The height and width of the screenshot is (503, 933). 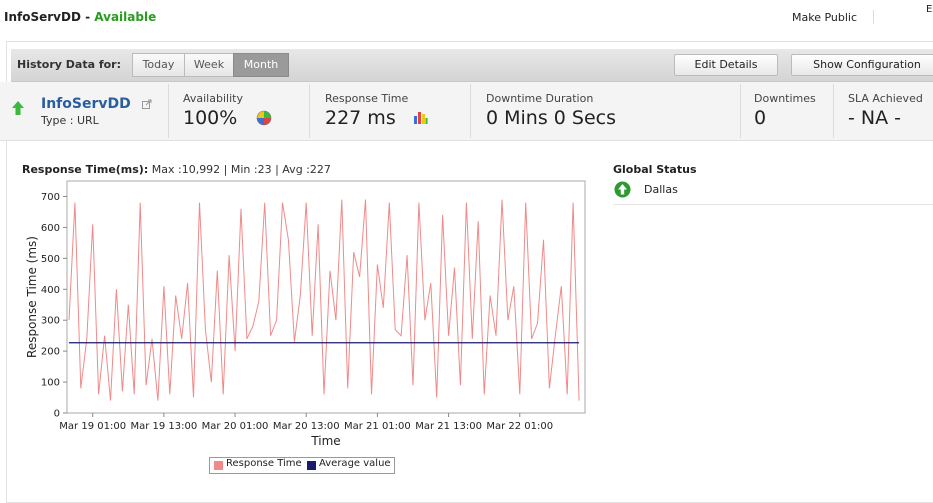 What do you see at coordinates (466, 111) in the screenshot?
I see `summary-strip` at bounding box center [466, 111].